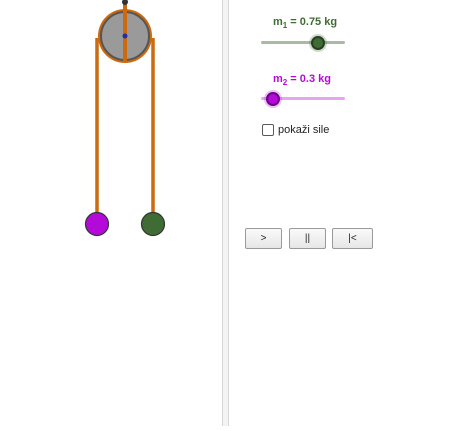  I want to click on reset-button: |<, so click(352, 238).